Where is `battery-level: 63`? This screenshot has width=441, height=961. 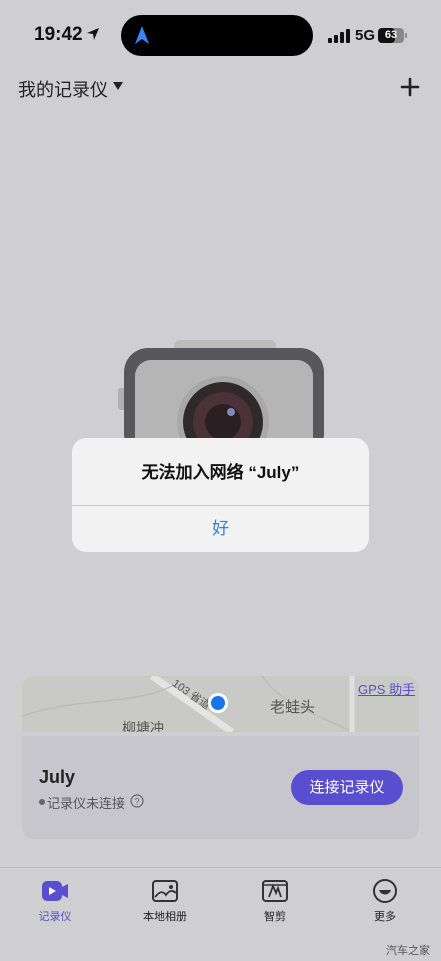
battery-level: 63 is located at coordinates (391, 35).